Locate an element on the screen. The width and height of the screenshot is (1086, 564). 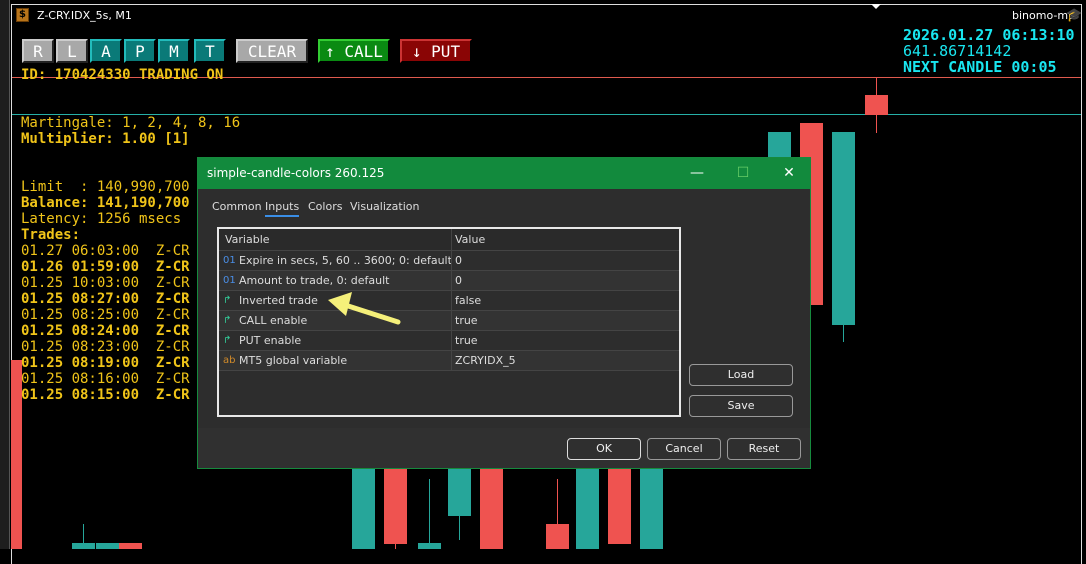
variable-value: false is located at coordinates (466, 301).